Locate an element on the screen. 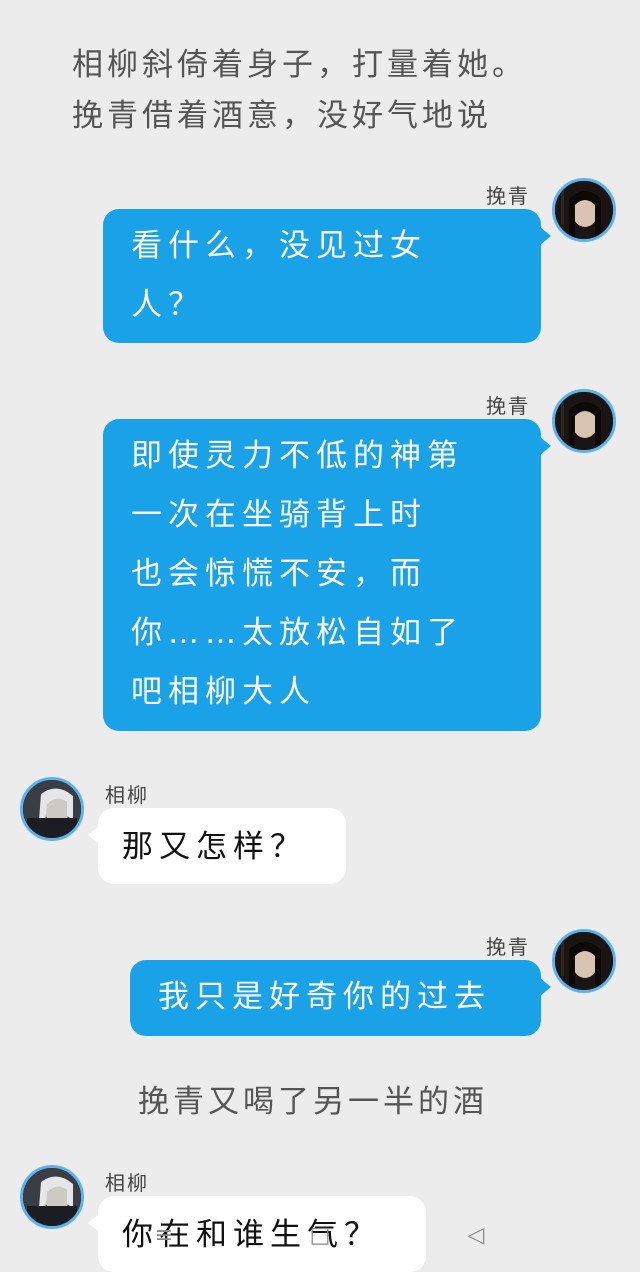  home-square-icon: □ is located at coordinates (320, 1236).